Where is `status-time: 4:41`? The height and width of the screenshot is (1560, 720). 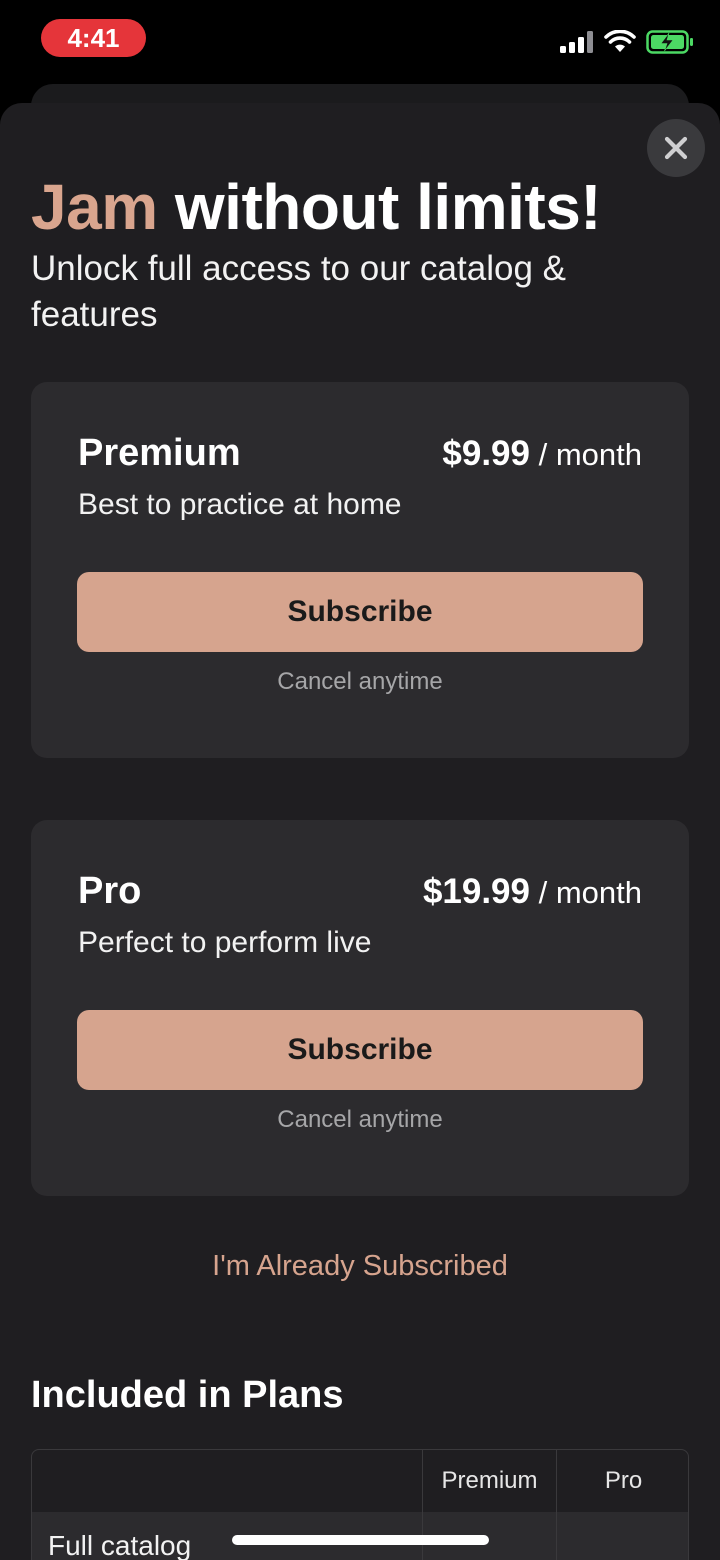
status-time: 4:41 is located at coordinates (93, 38).